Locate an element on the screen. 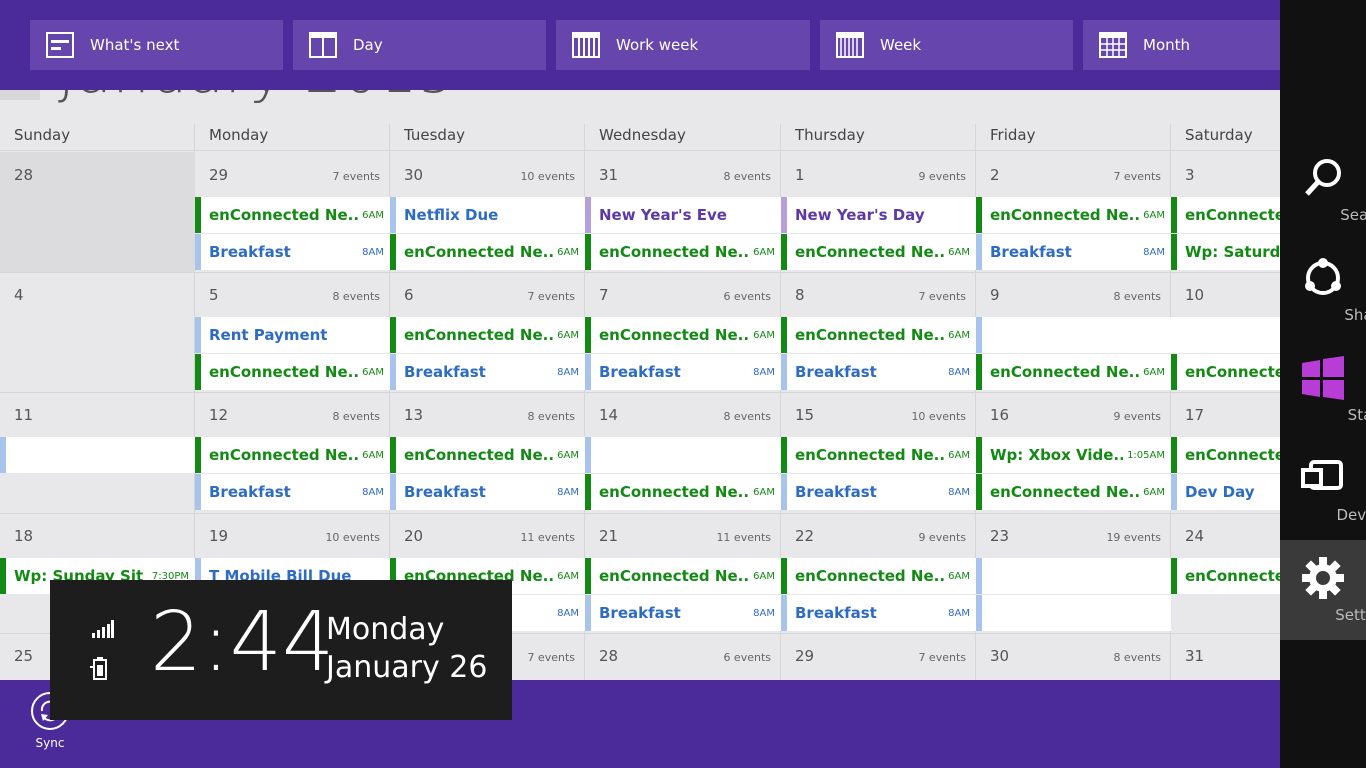 This screenshot has height=768, width=1366. day-cell: 17 enConnected Dev Day is located at coordinates (1225, 452).